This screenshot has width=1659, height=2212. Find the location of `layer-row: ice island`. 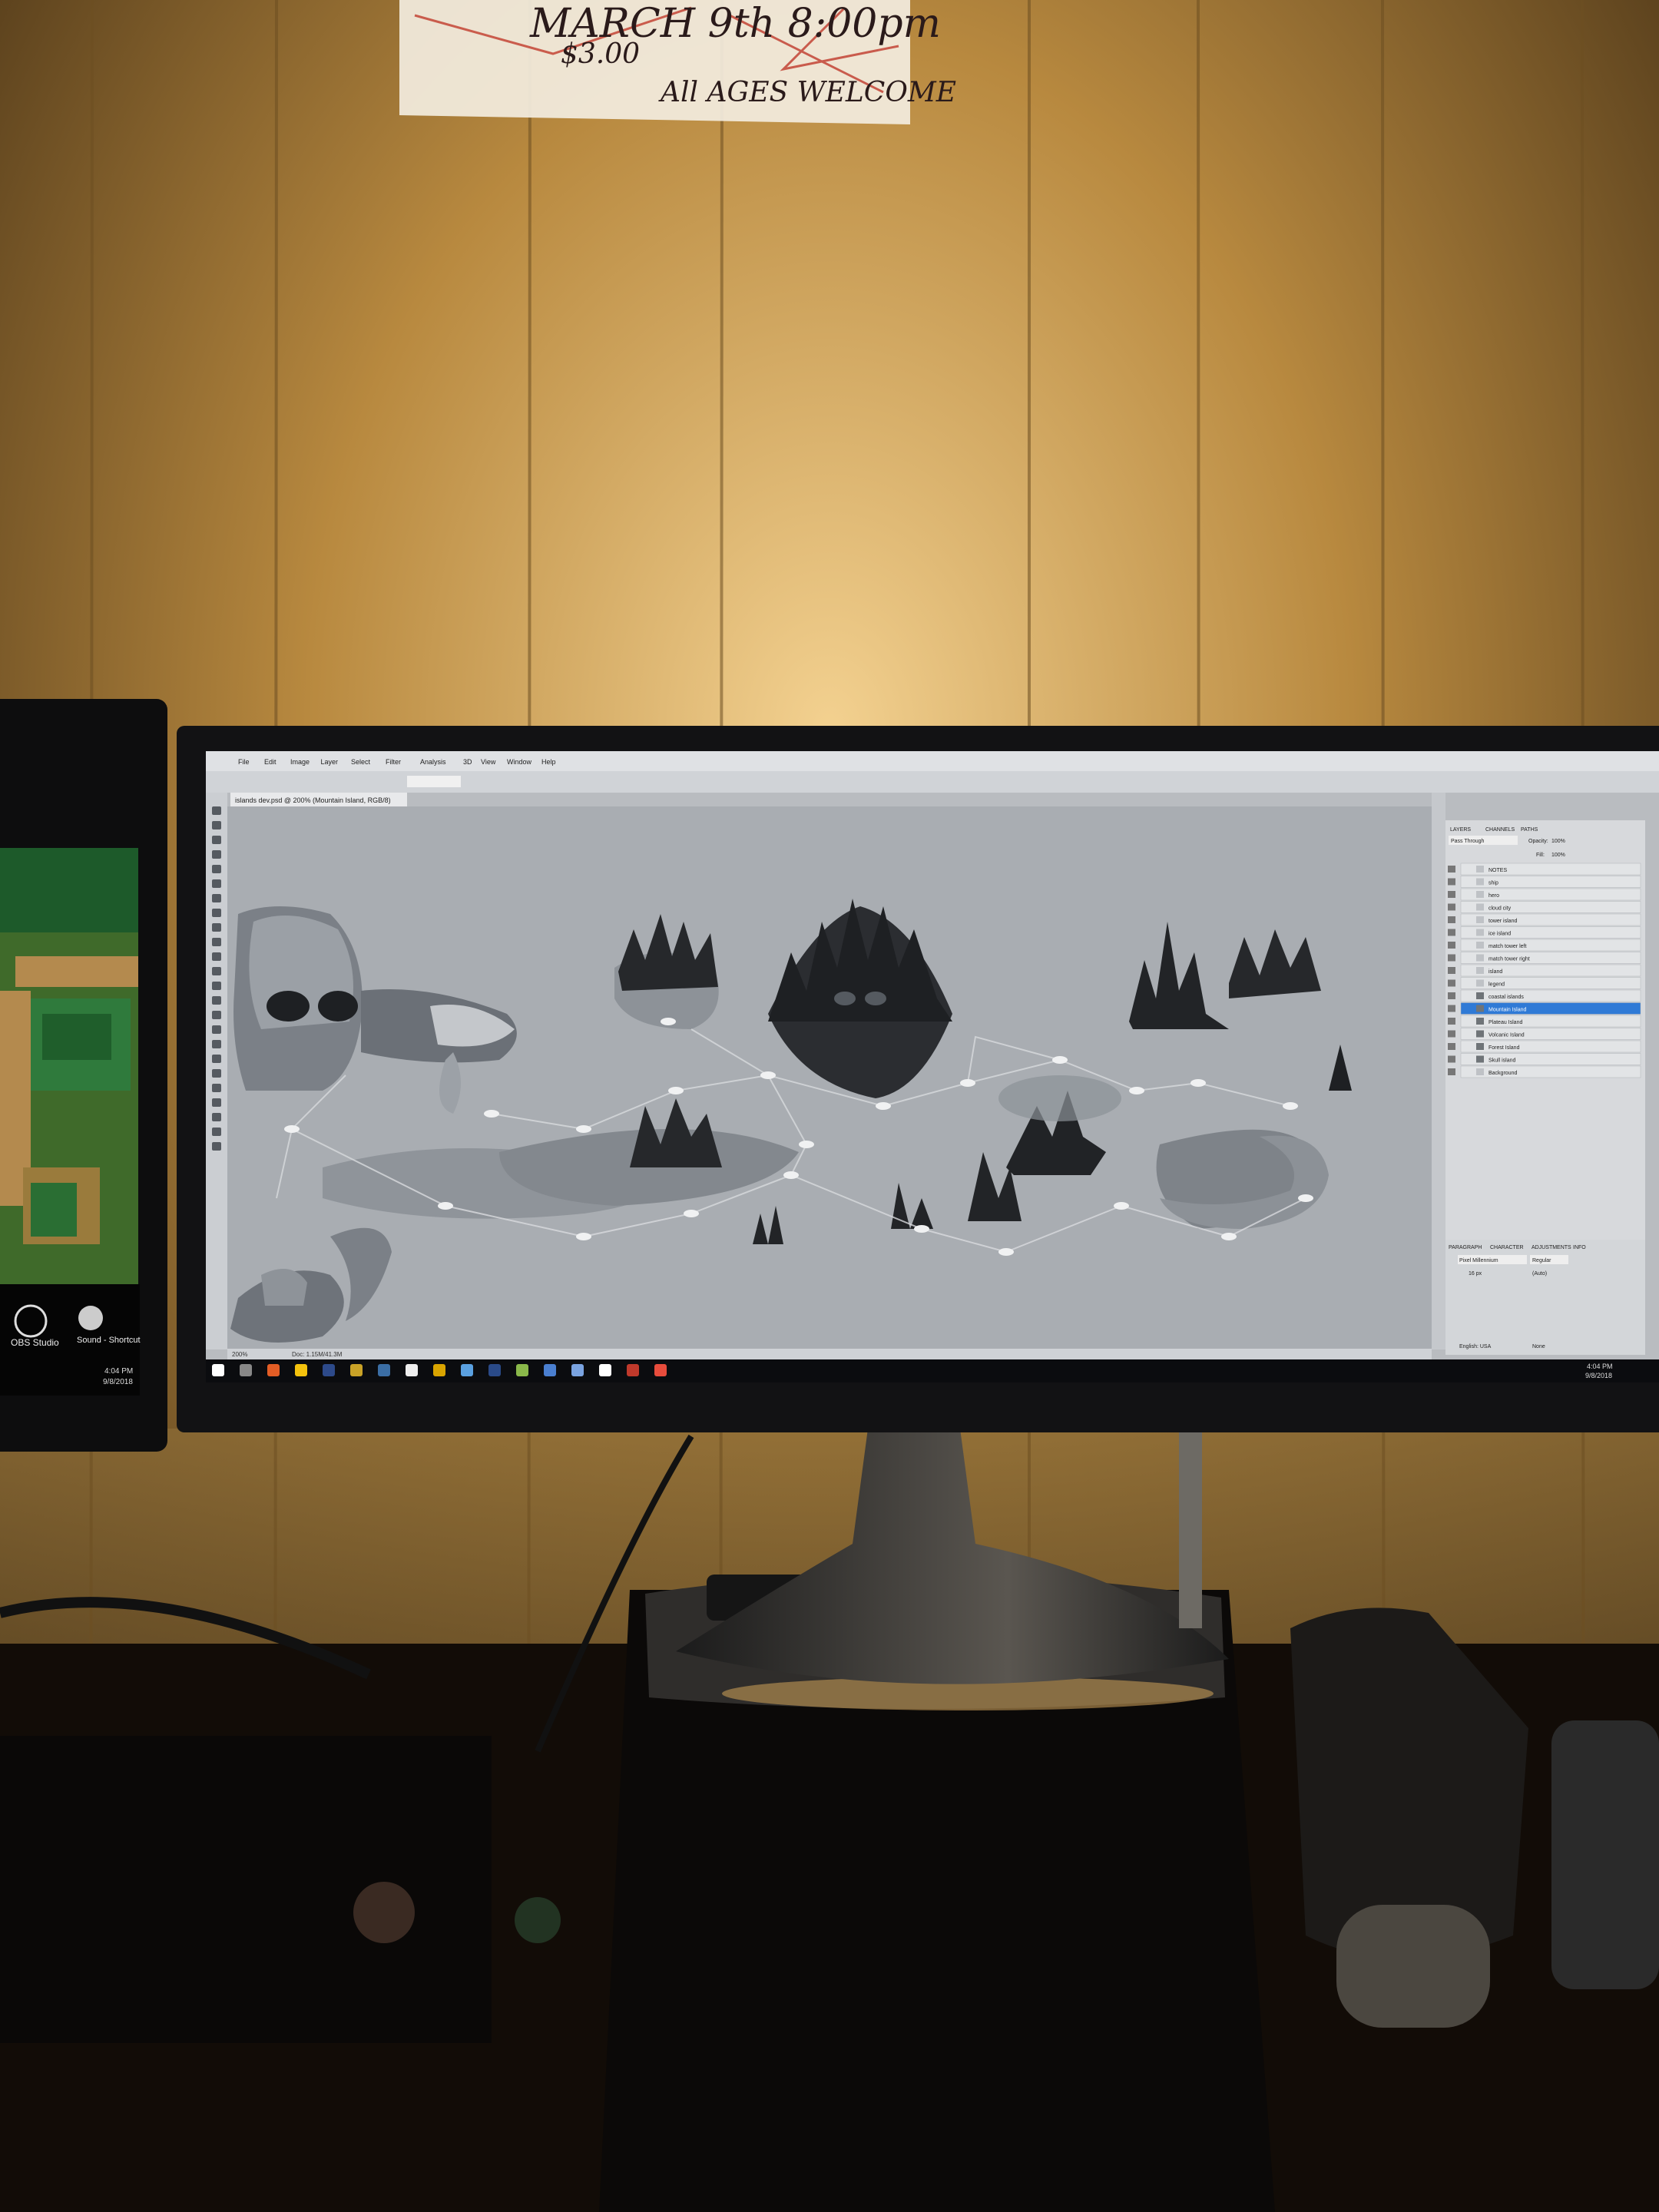

layer-row: ice island is located at coordinates (1545, 933).